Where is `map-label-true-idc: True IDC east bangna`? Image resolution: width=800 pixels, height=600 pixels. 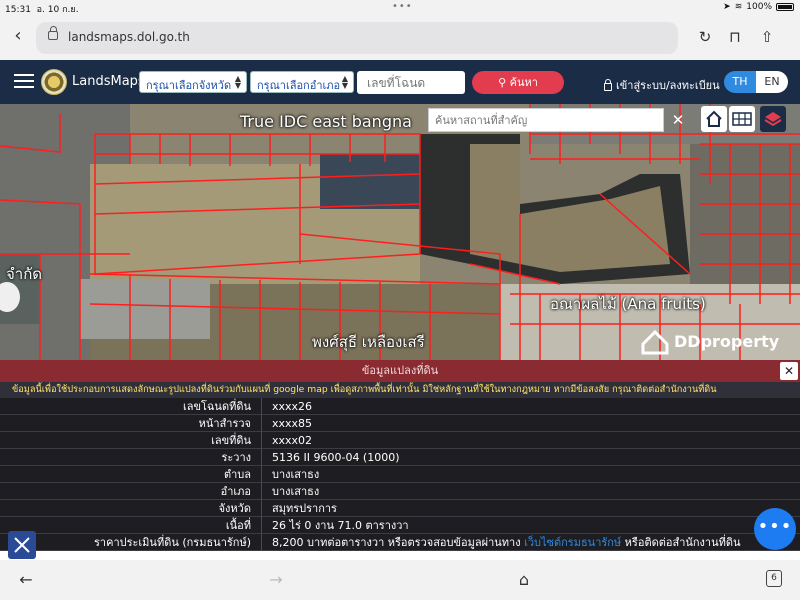
map-label-true-idc: True IDC east bangna is located at coordinates (326, 121).